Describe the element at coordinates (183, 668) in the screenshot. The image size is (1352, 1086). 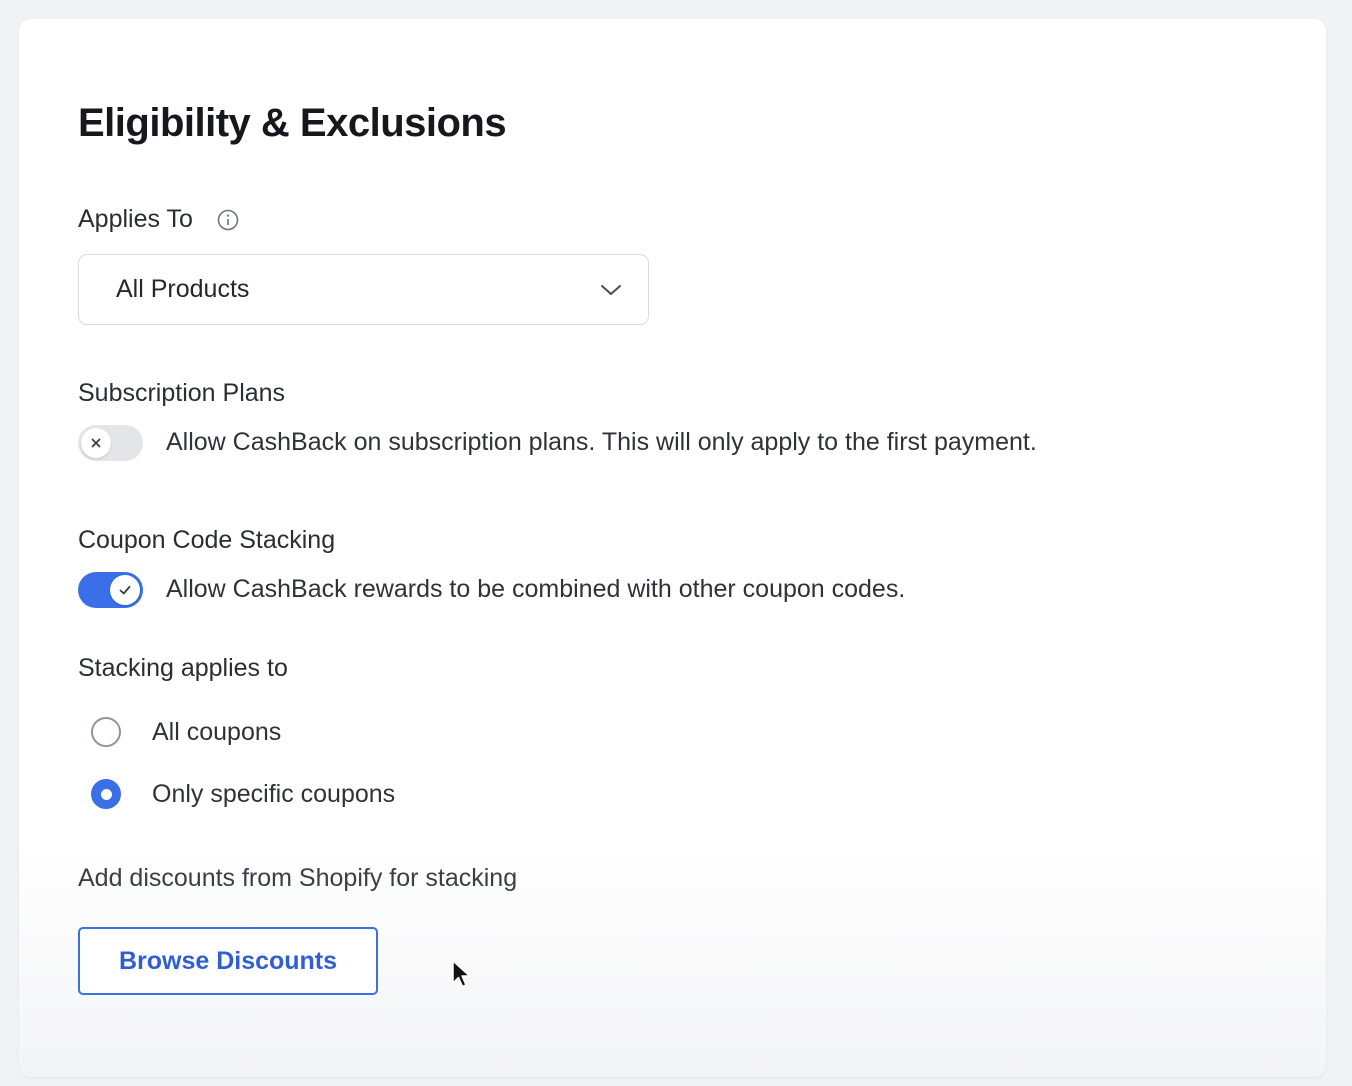
I see `stacking-applies-label: Stacking applies to` at that location.